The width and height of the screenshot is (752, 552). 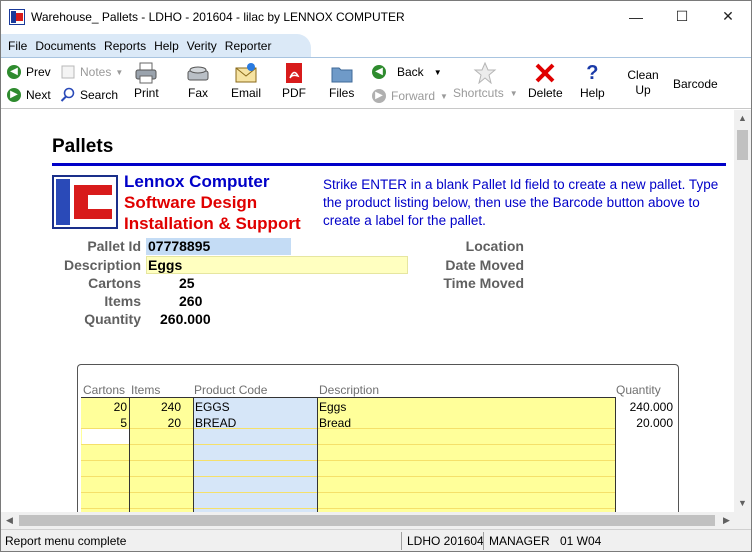 I want to click on page-title: Pallets, so click(x=83, y=146).